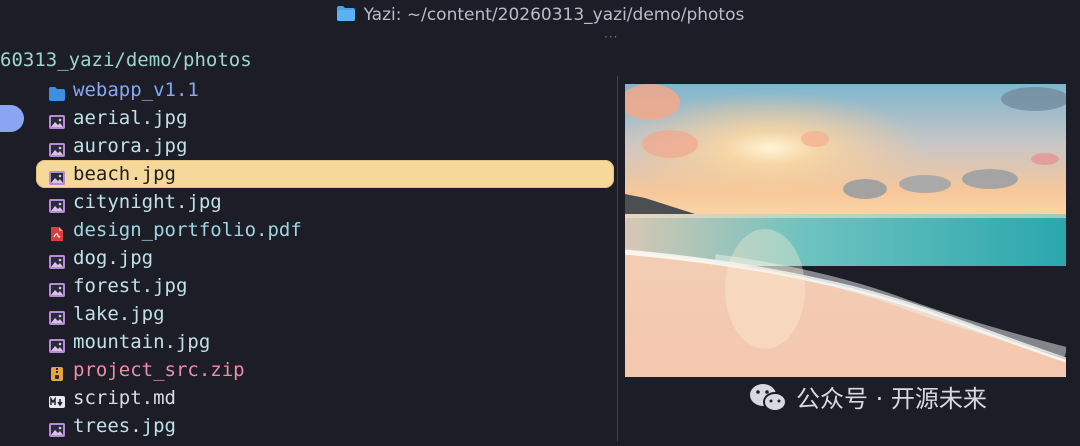 The image size is (1080, 446). Describe the element at coordinates (142, 342) in the screenshot. I see `file-name: mountain.jpg` at that location.